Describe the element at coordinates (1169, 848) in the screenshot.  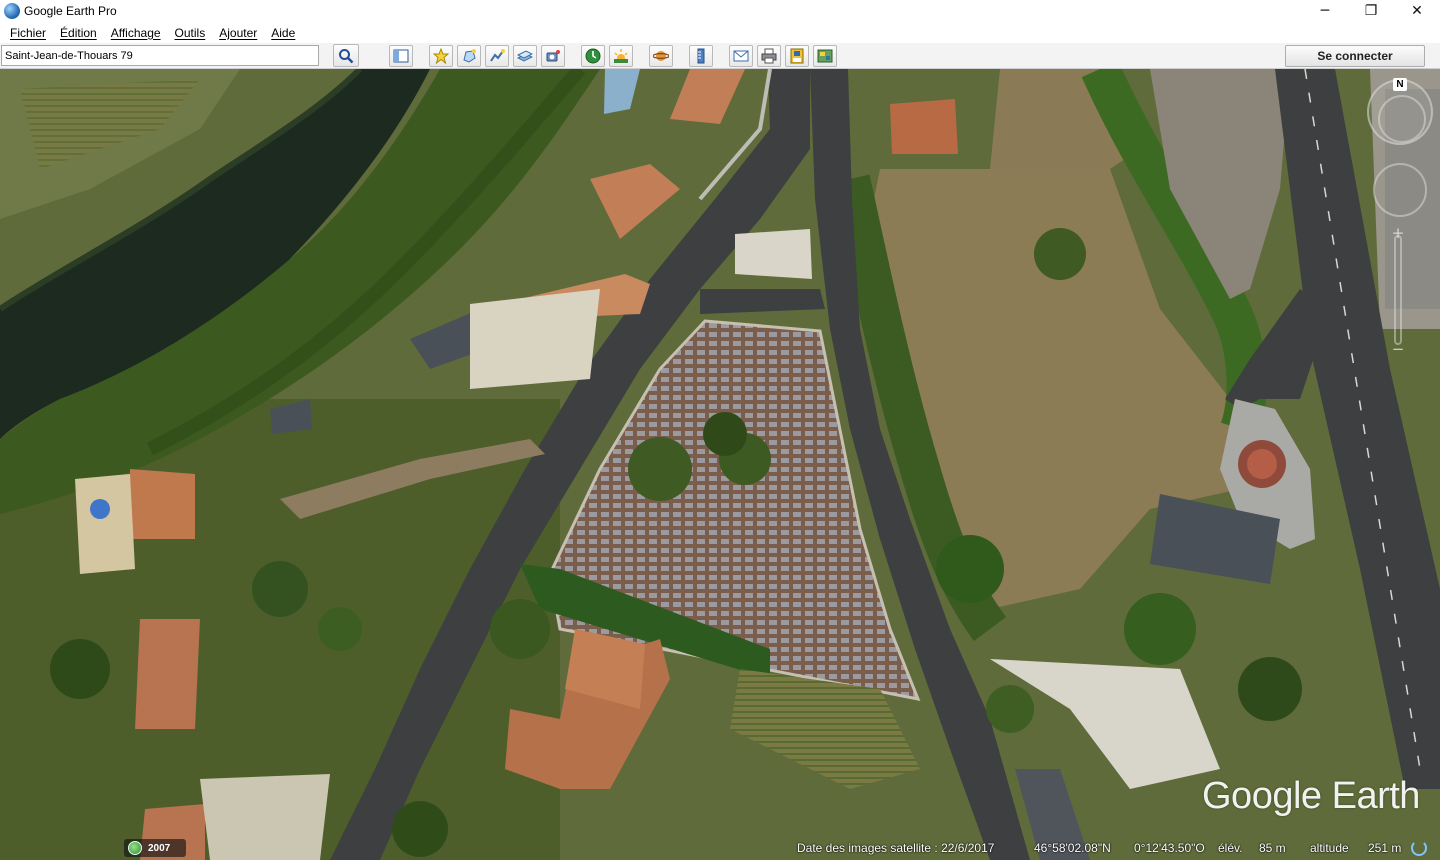
I see `longitude: 0°12'43.50"O` at that location.